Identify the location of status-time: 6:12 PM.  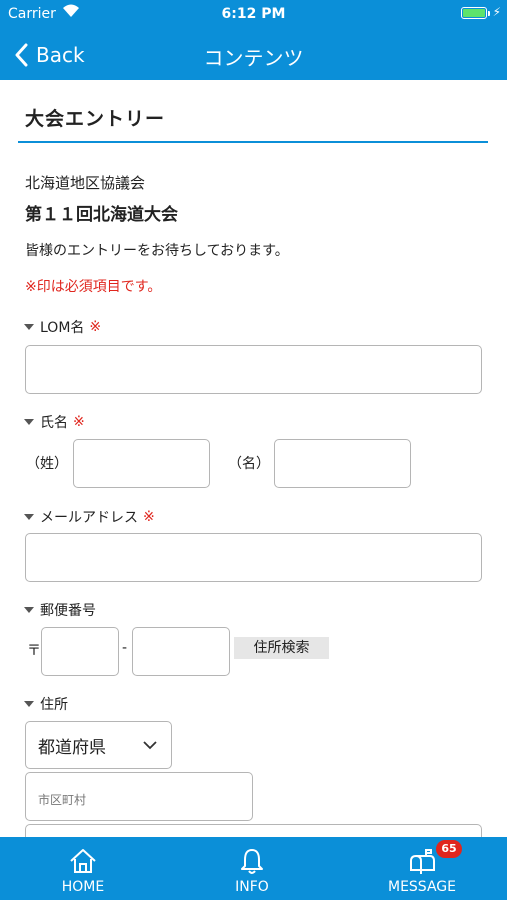
(253, 14).